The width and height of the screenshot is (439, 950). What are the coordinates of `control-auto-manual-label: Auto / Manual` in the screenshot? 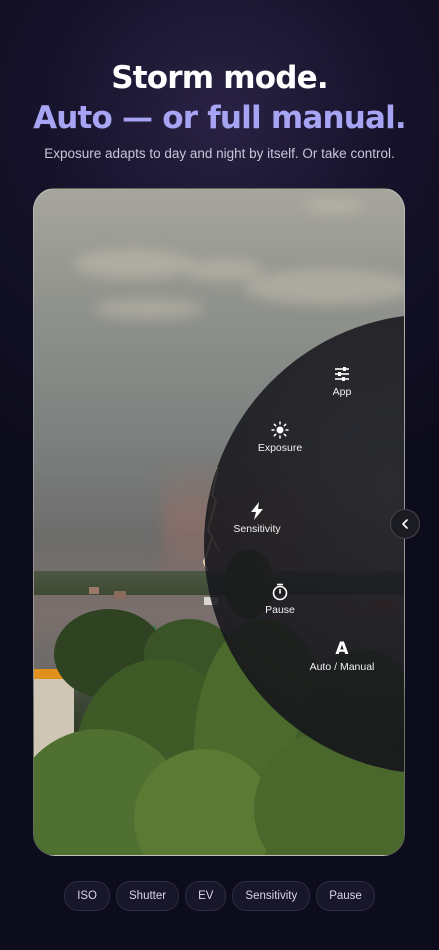 It's located at (342, 667).